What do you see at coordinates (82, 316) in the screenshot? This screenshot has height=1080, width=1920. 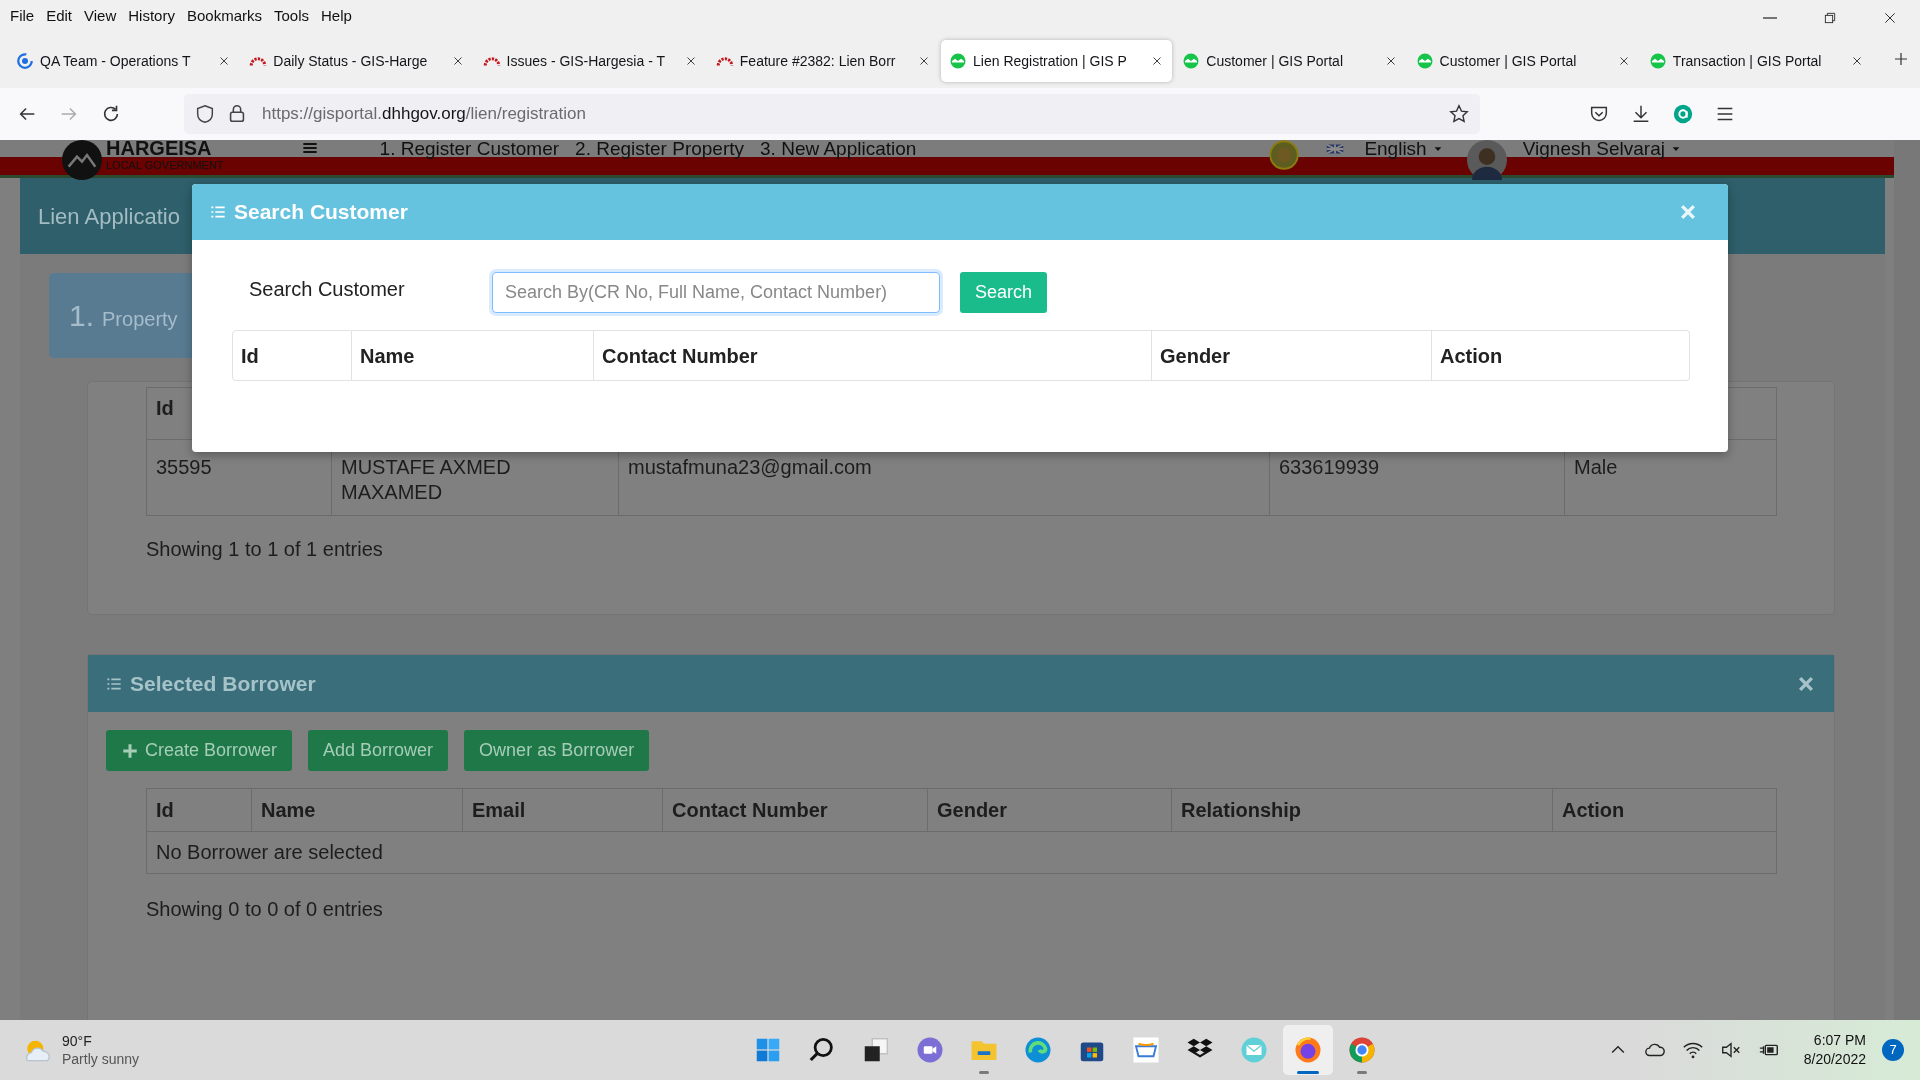 I see `step-number: 1.` at bounding box center [82, 316].